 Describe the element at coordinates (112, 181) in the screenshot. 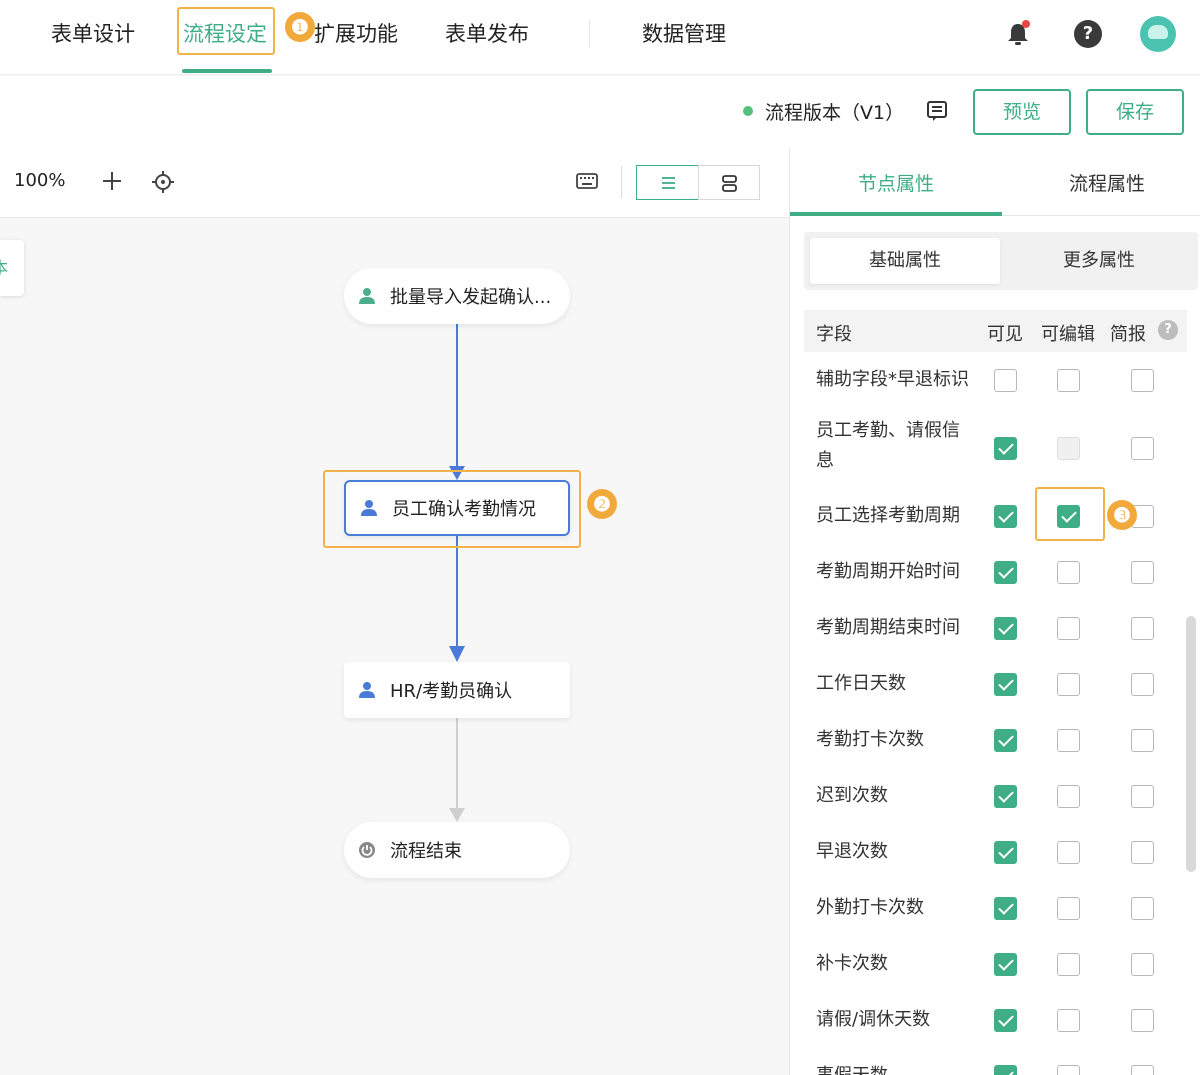

I see `zoom-in-icon` at that location.